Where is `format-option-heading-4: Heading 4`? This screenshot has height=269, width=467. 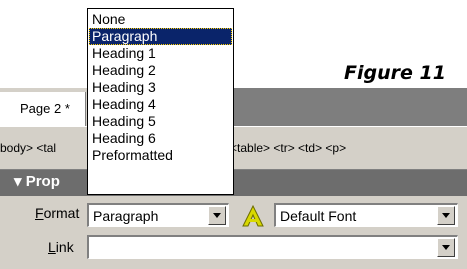 format-option-heading-4: Heading 4 is located at coordinates (160, 104).